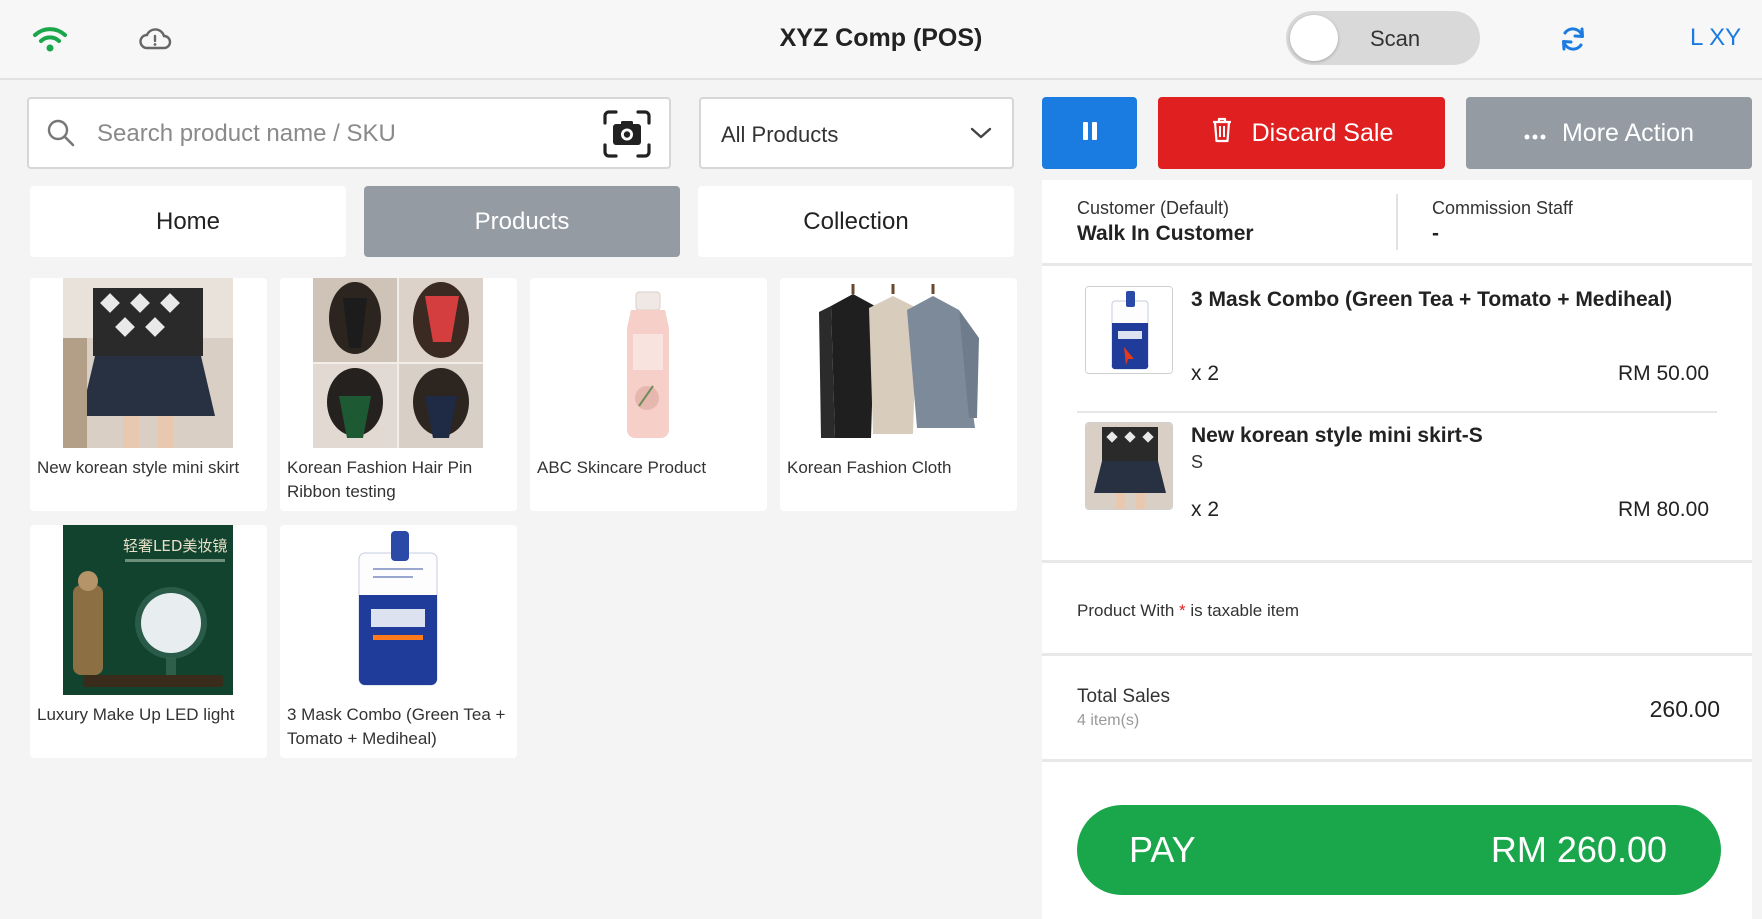 This screenshot has width=1762, height=919. I want to click on pay-label: PAY, so click(1162, 849).